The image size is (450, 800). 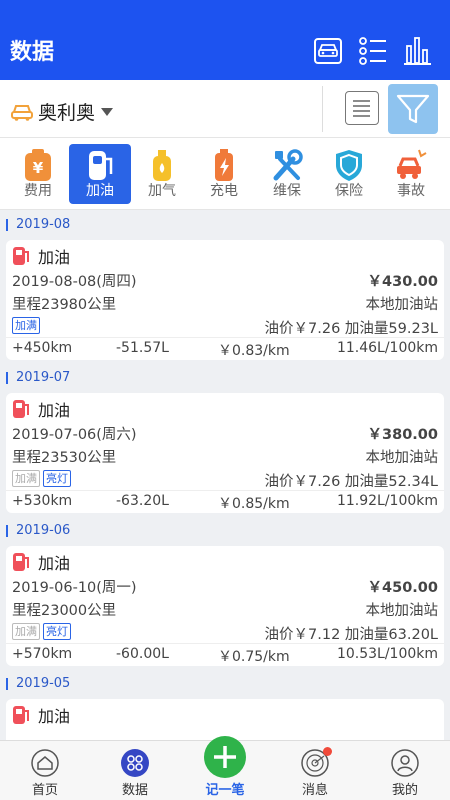 I want to click on category-refuel: 加油, so click(x=100, y=174).